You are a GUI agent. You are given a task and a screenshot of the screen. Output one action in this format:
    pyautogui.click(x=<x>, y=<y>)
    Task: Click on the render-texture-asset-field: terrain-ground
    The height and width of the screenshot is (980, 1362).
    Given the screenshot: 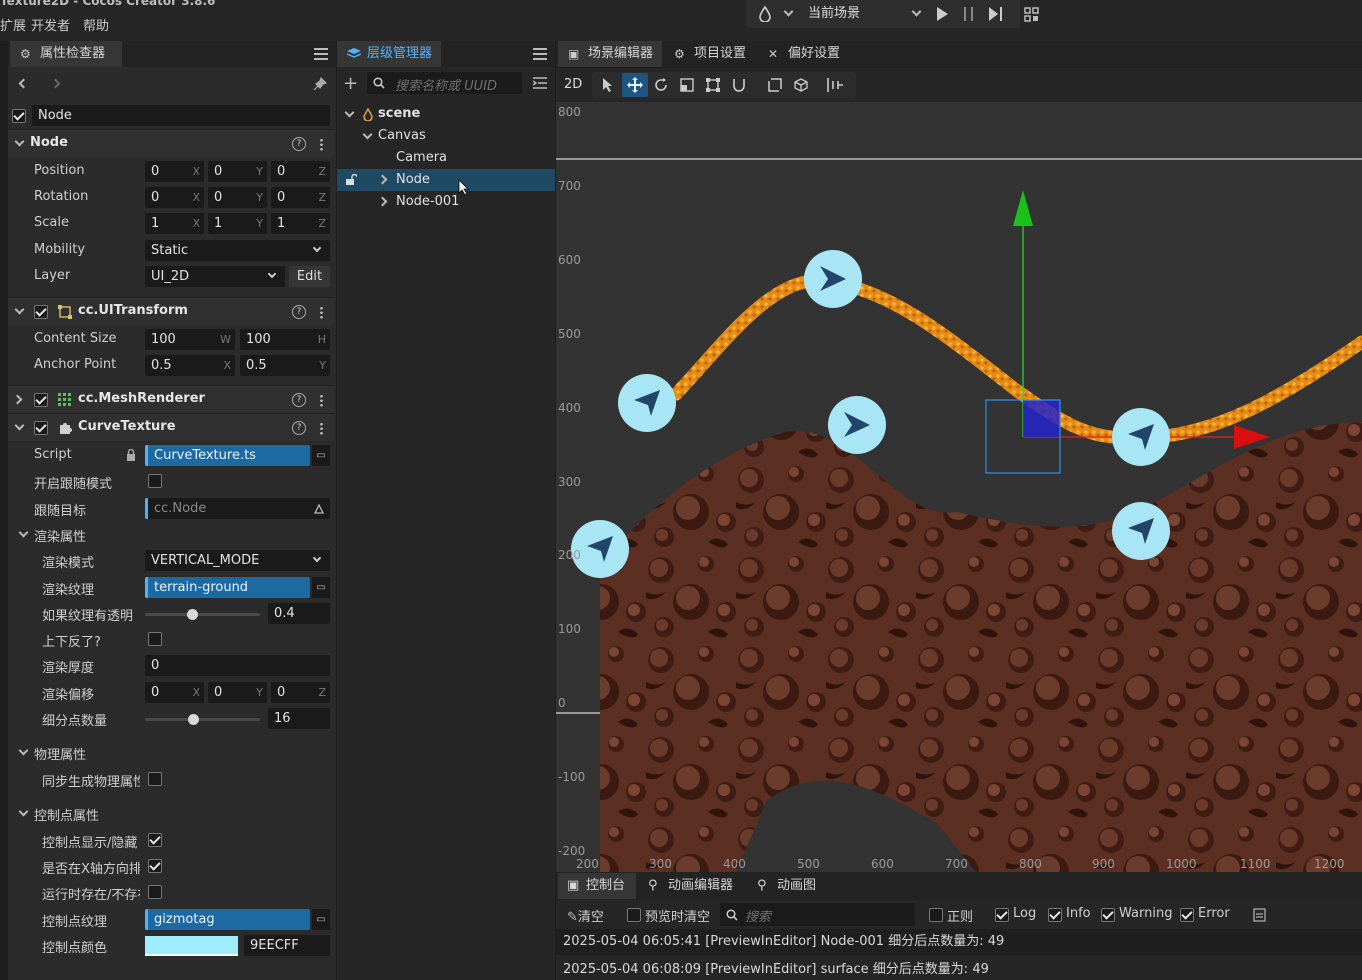 What is the action you would take?
    pyautogui.click(x=227, y=587)
    